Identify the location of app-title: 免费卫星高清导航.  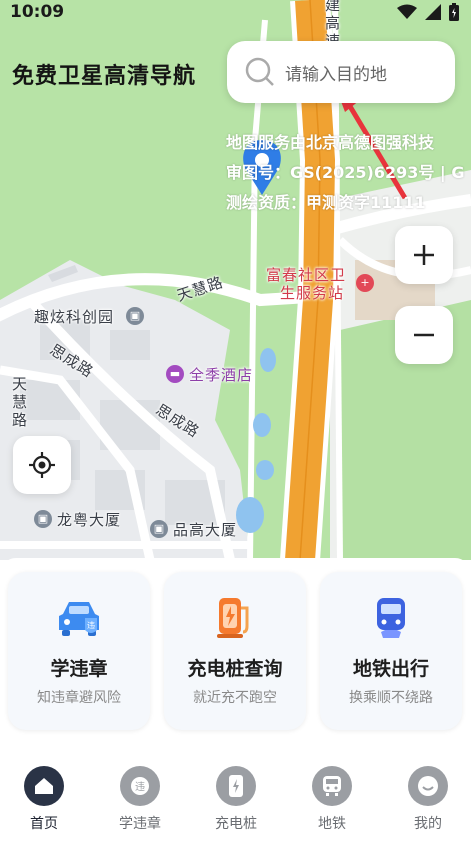
(104, 76).